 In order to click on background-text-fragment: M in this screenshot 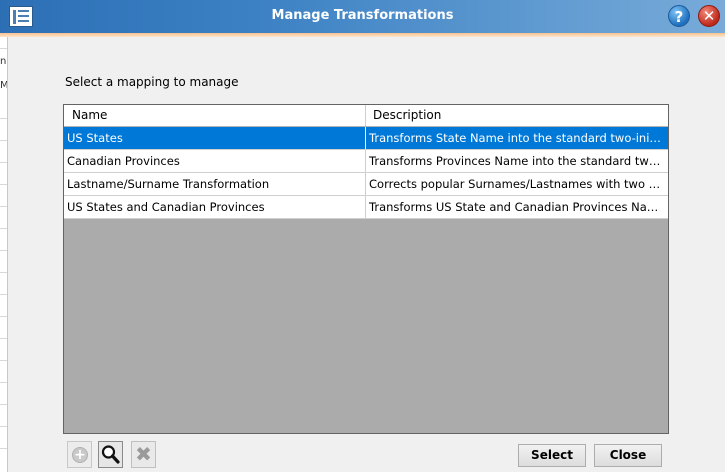, I will do `click(3, 85)`.